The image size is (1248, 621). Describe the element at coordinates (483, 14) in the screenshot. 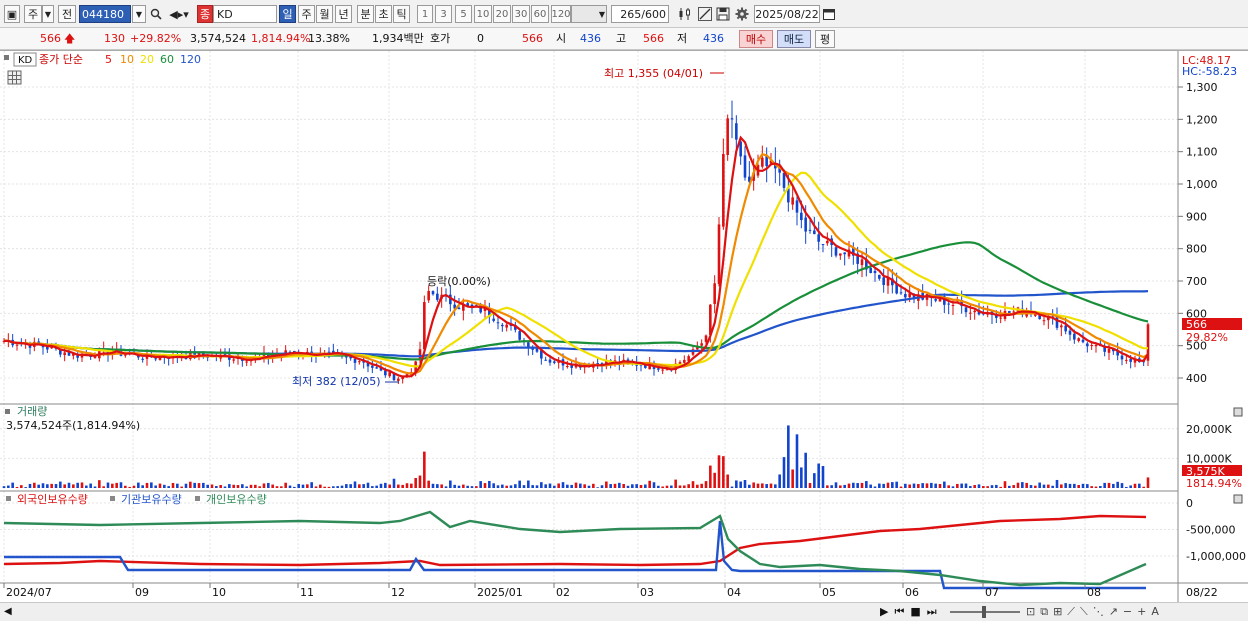

I see `interval-button-10: 10` at that location.